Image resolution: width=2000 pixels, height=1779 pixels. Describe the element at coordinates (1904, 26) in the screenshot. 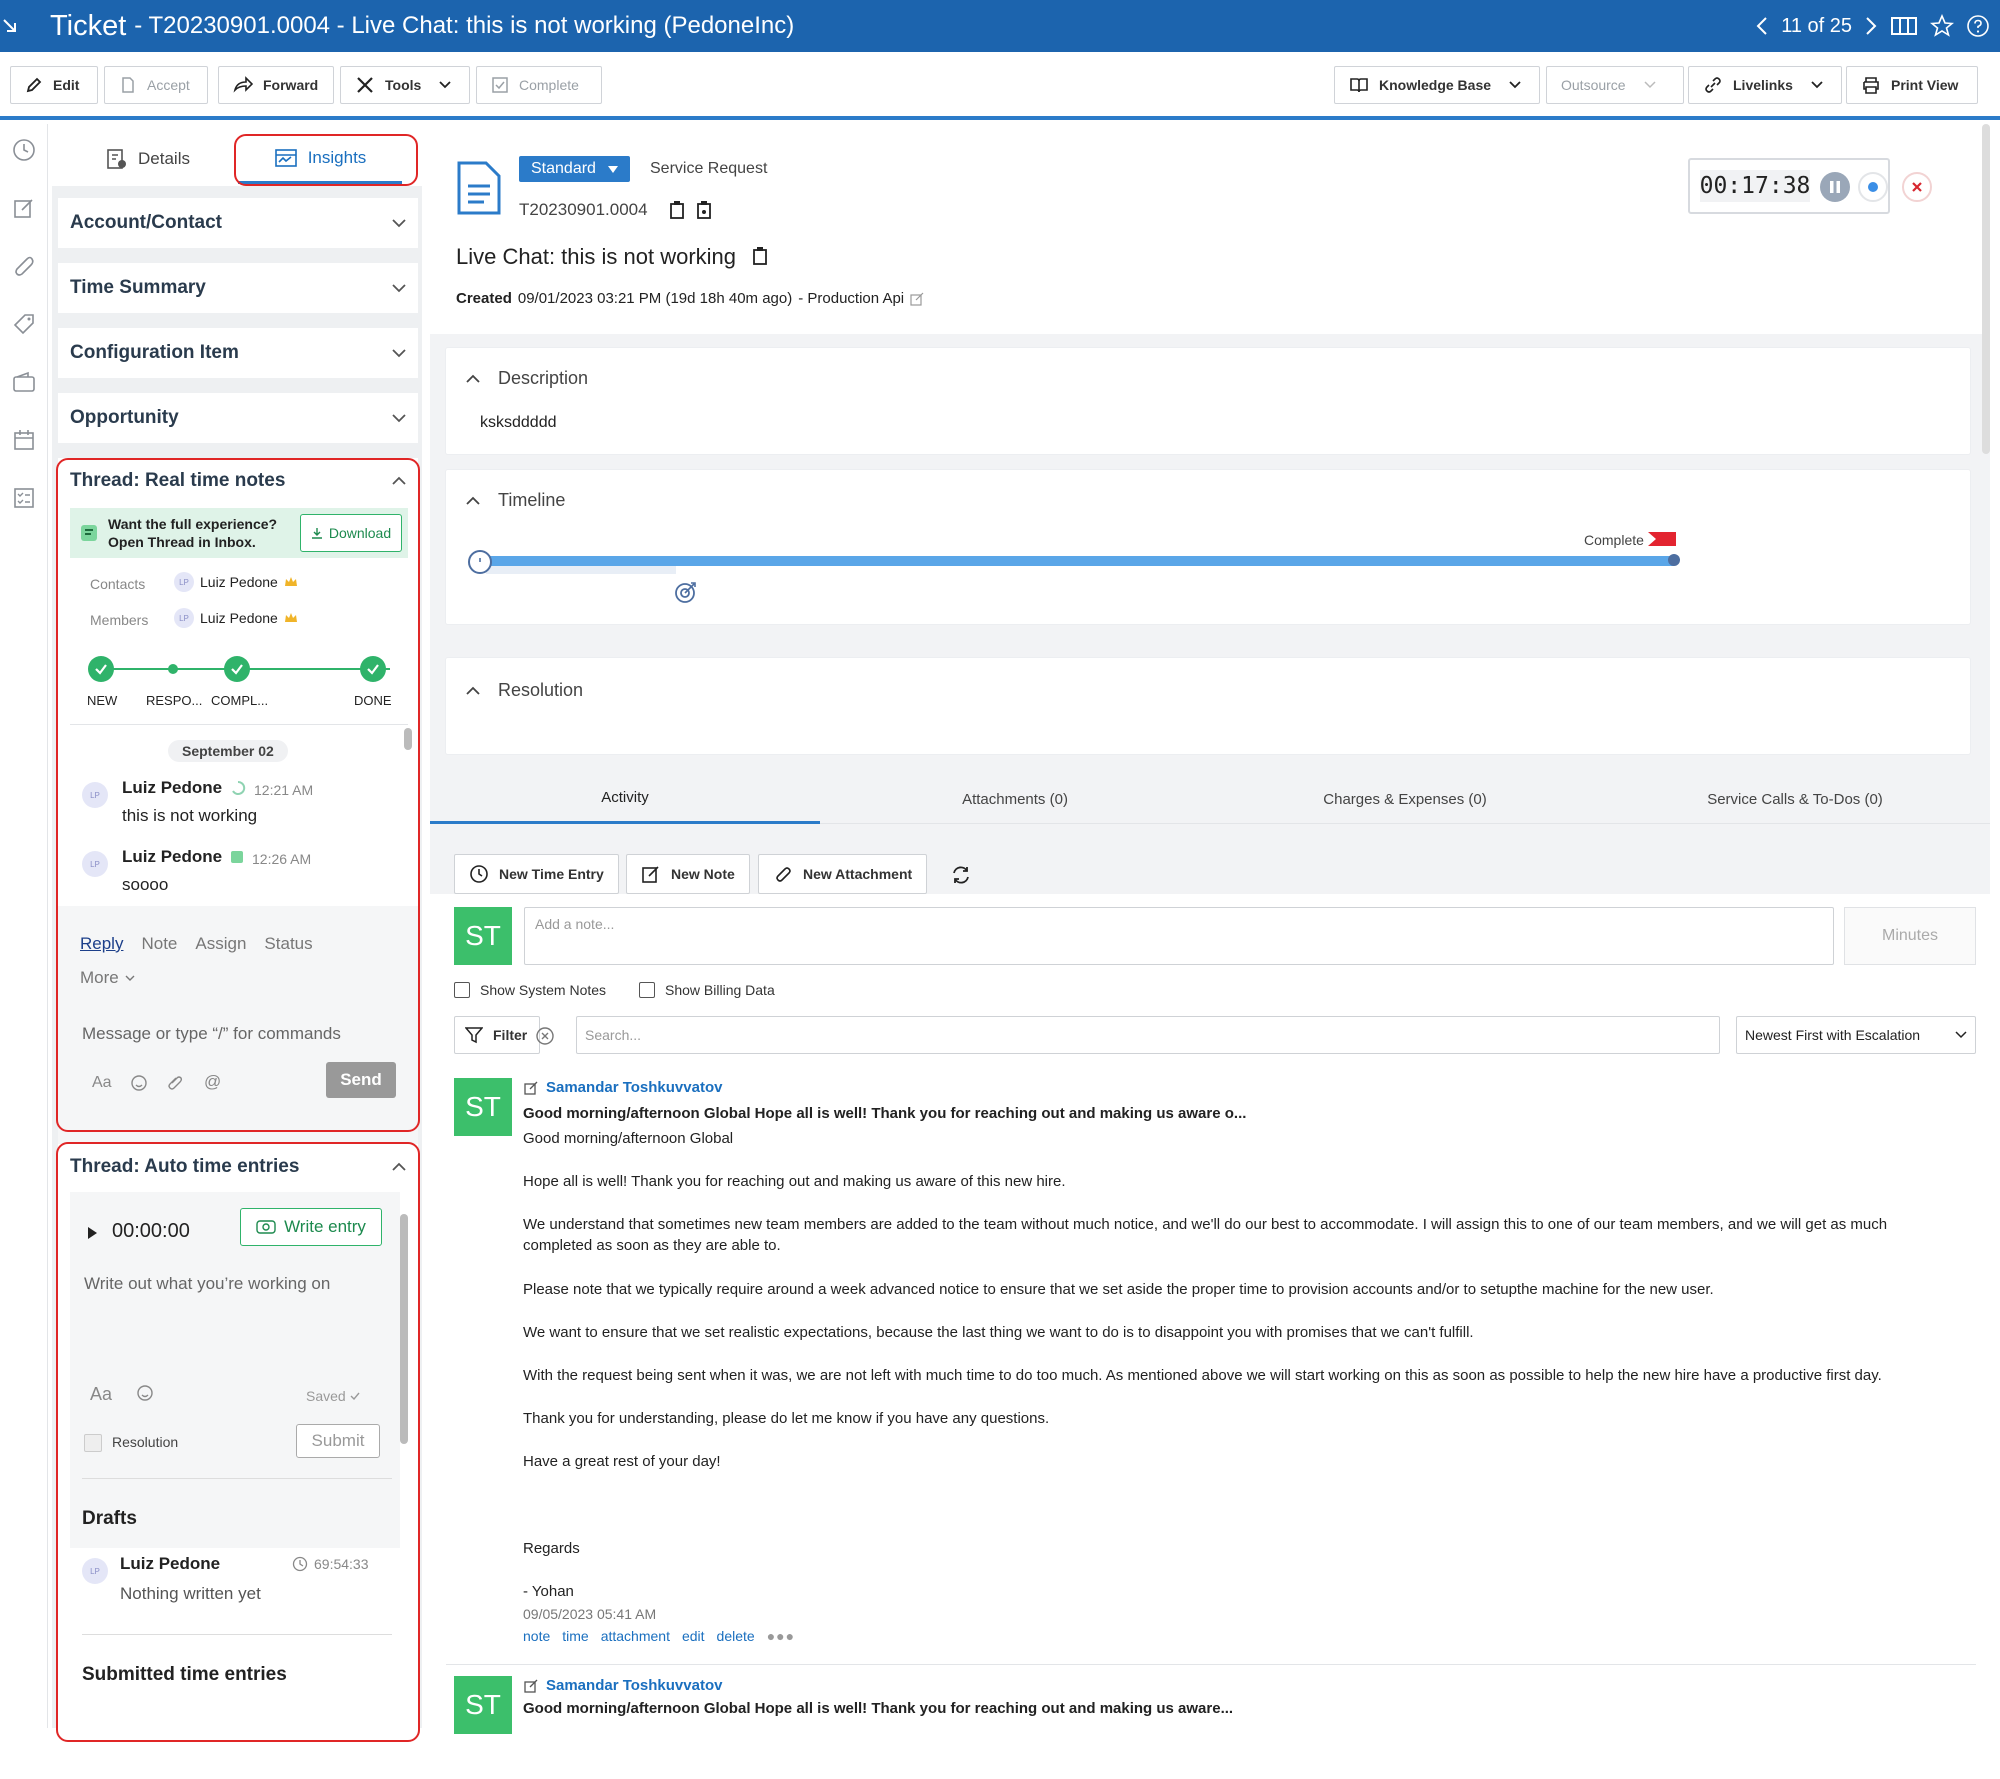

I see `columns-icon` at that location.